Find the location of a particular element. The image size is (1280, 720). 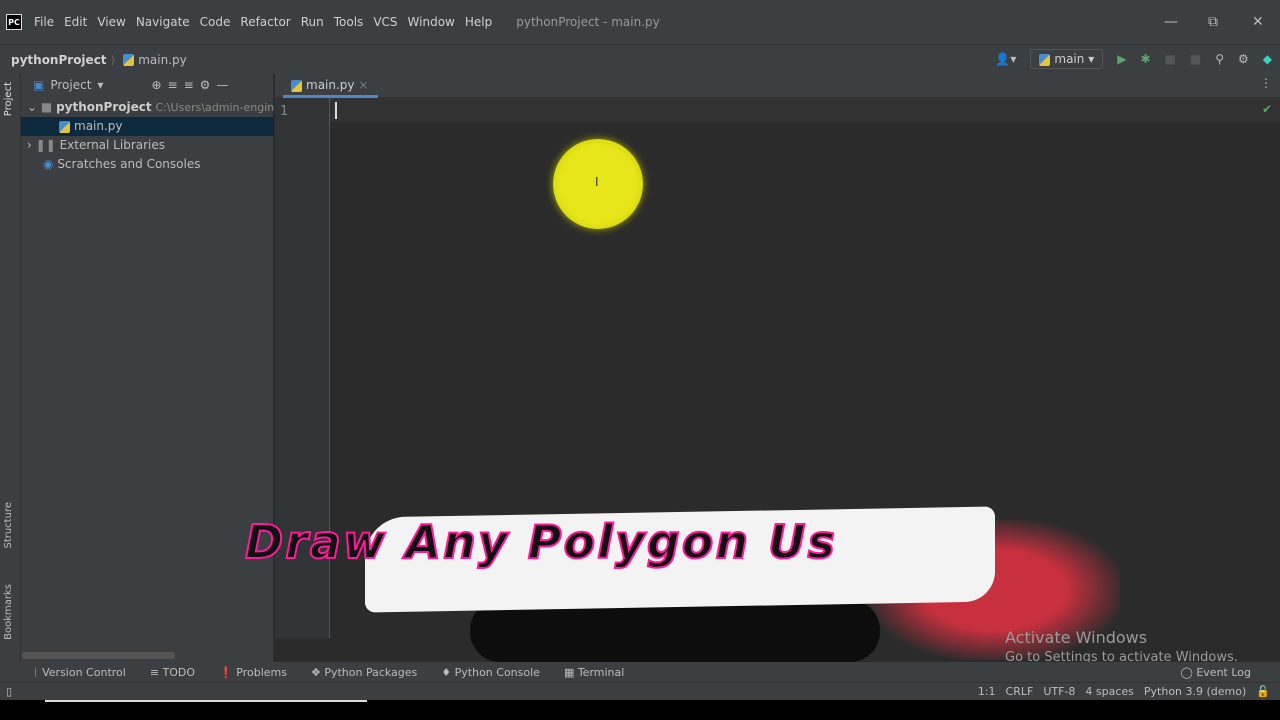

run-config-select: main ▾ is located at coordinates (1067, 59).